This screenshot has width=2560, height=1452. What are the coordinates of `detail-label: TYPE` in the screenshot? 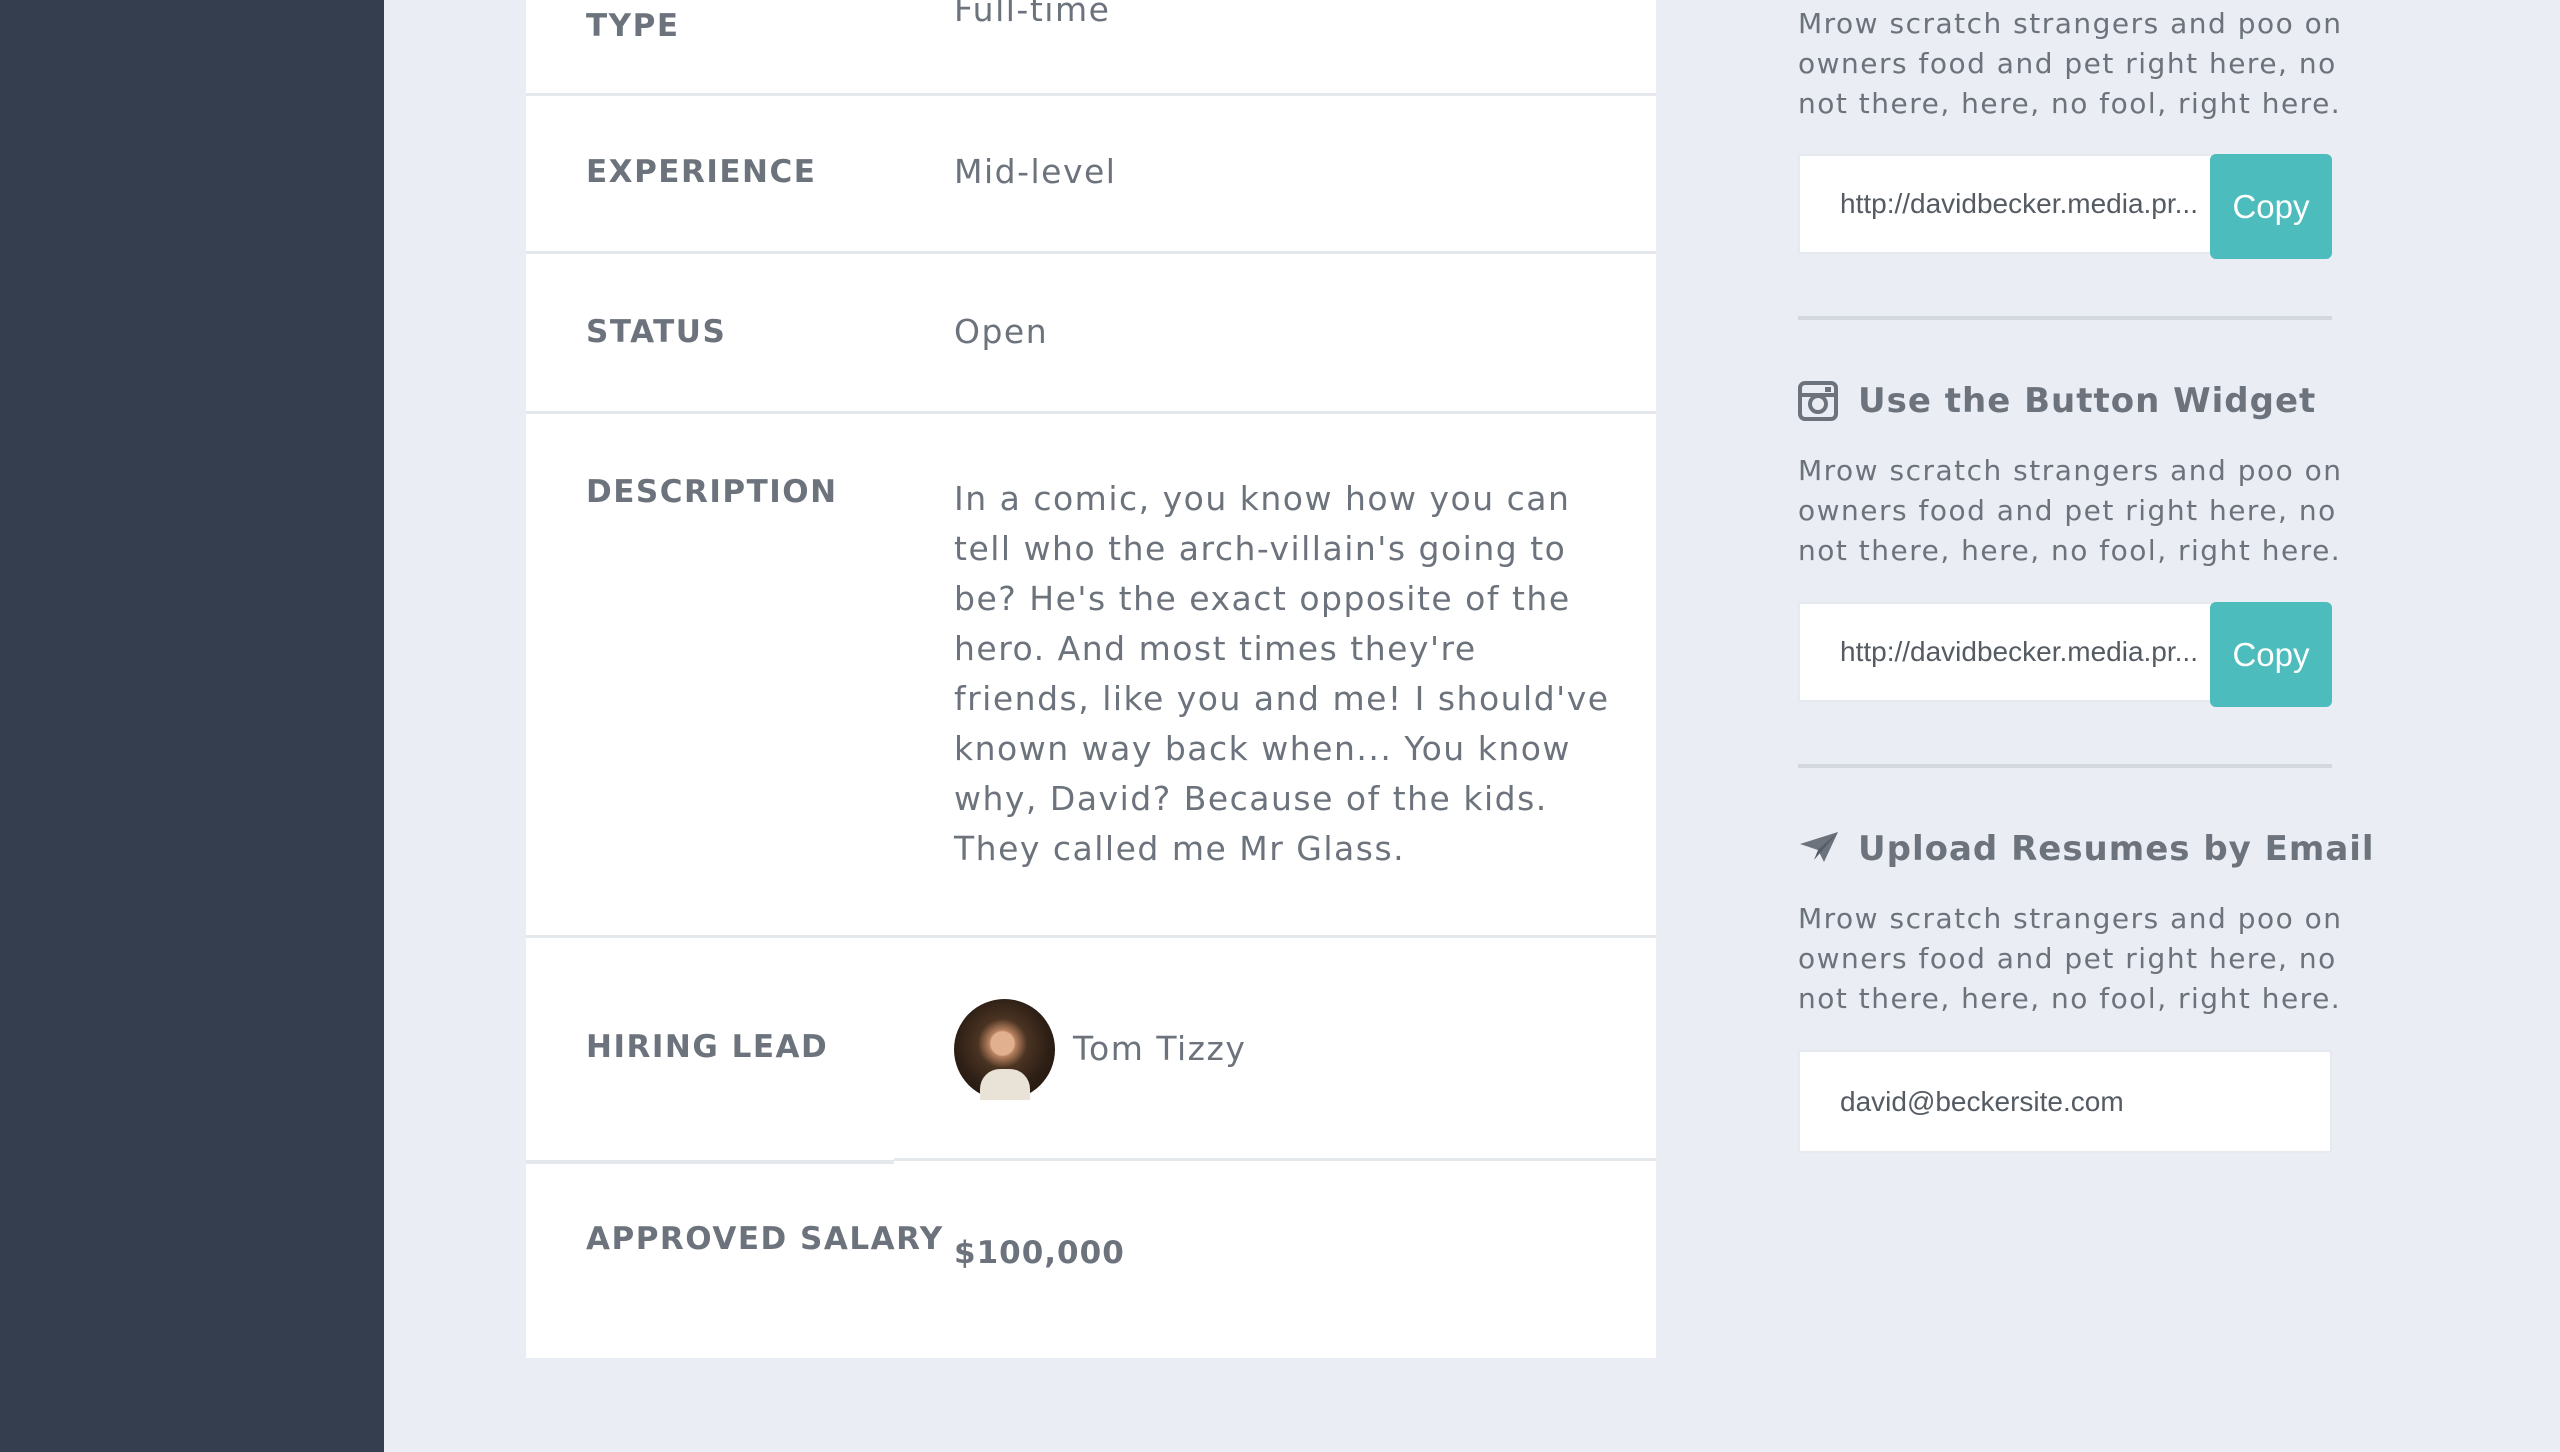 It's located at (633, 26).